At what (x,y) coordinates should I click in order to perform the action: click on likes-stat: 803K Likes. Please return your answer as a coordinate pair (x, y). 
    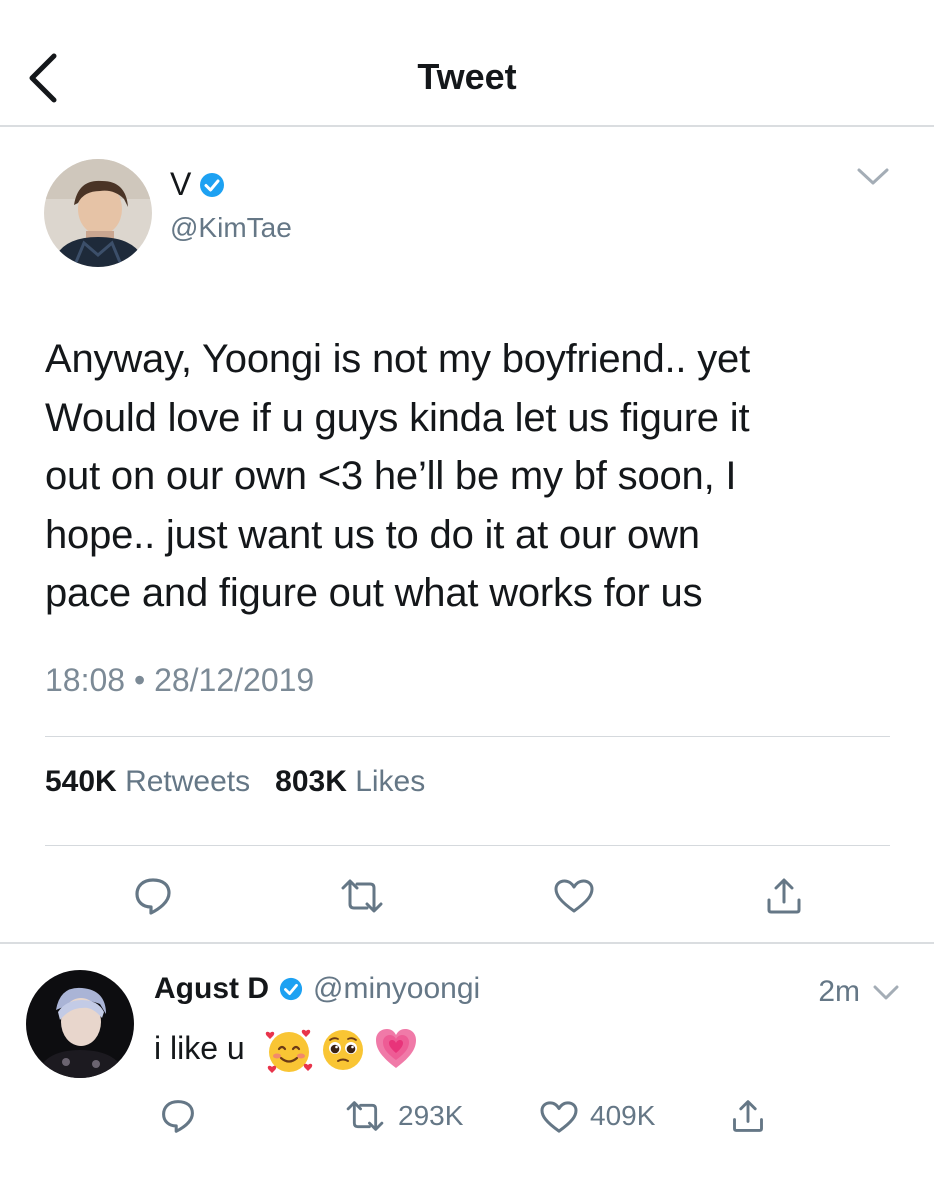
    Looking at the image, I should click on (350, 781).